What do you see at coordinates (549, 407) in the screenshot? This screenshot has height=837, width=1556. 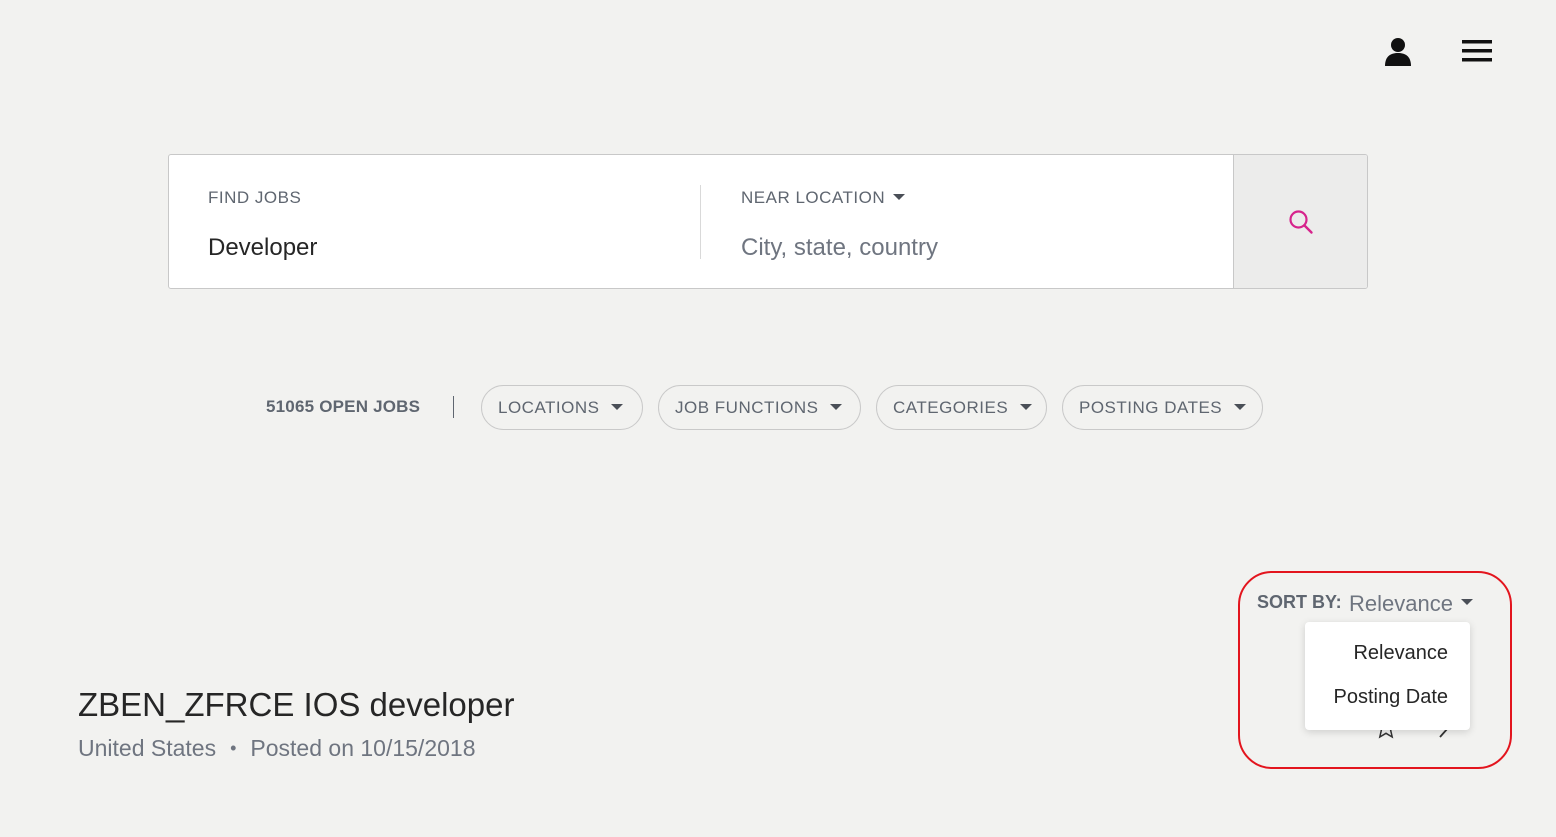 I see `filter-label: LOCATIONS` at bounding box center [549, 407].